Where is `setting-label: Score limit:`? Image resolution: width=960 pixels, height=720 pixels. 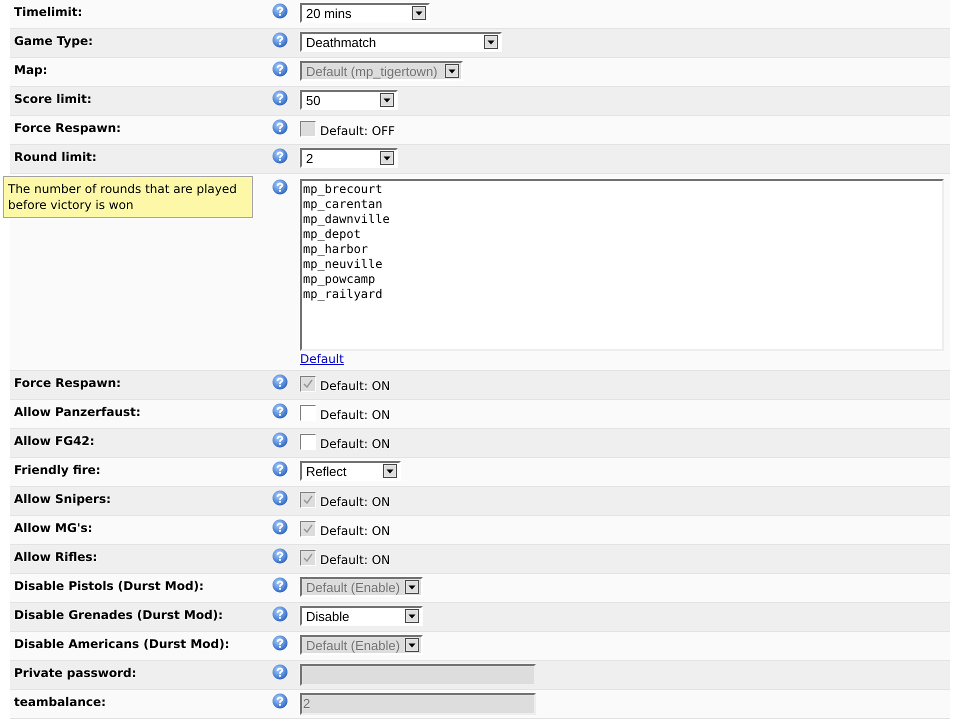
setting-label: Score limit: is located at coordinates (53, 99).